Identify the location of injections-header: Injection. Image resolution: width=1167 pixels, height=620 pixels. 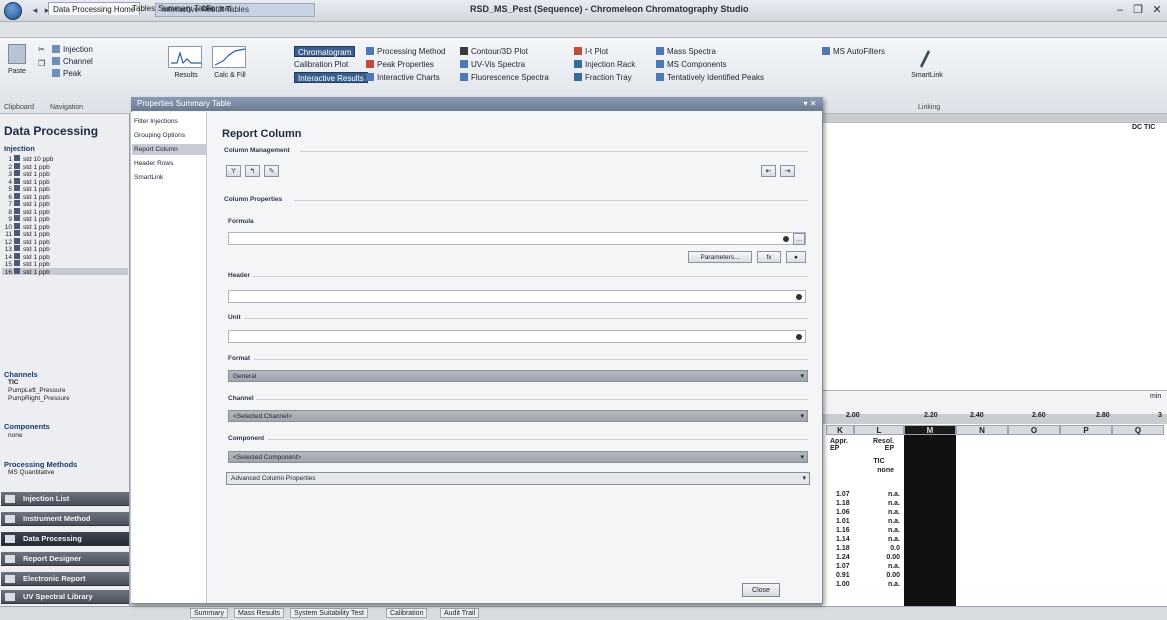
(19, 148).